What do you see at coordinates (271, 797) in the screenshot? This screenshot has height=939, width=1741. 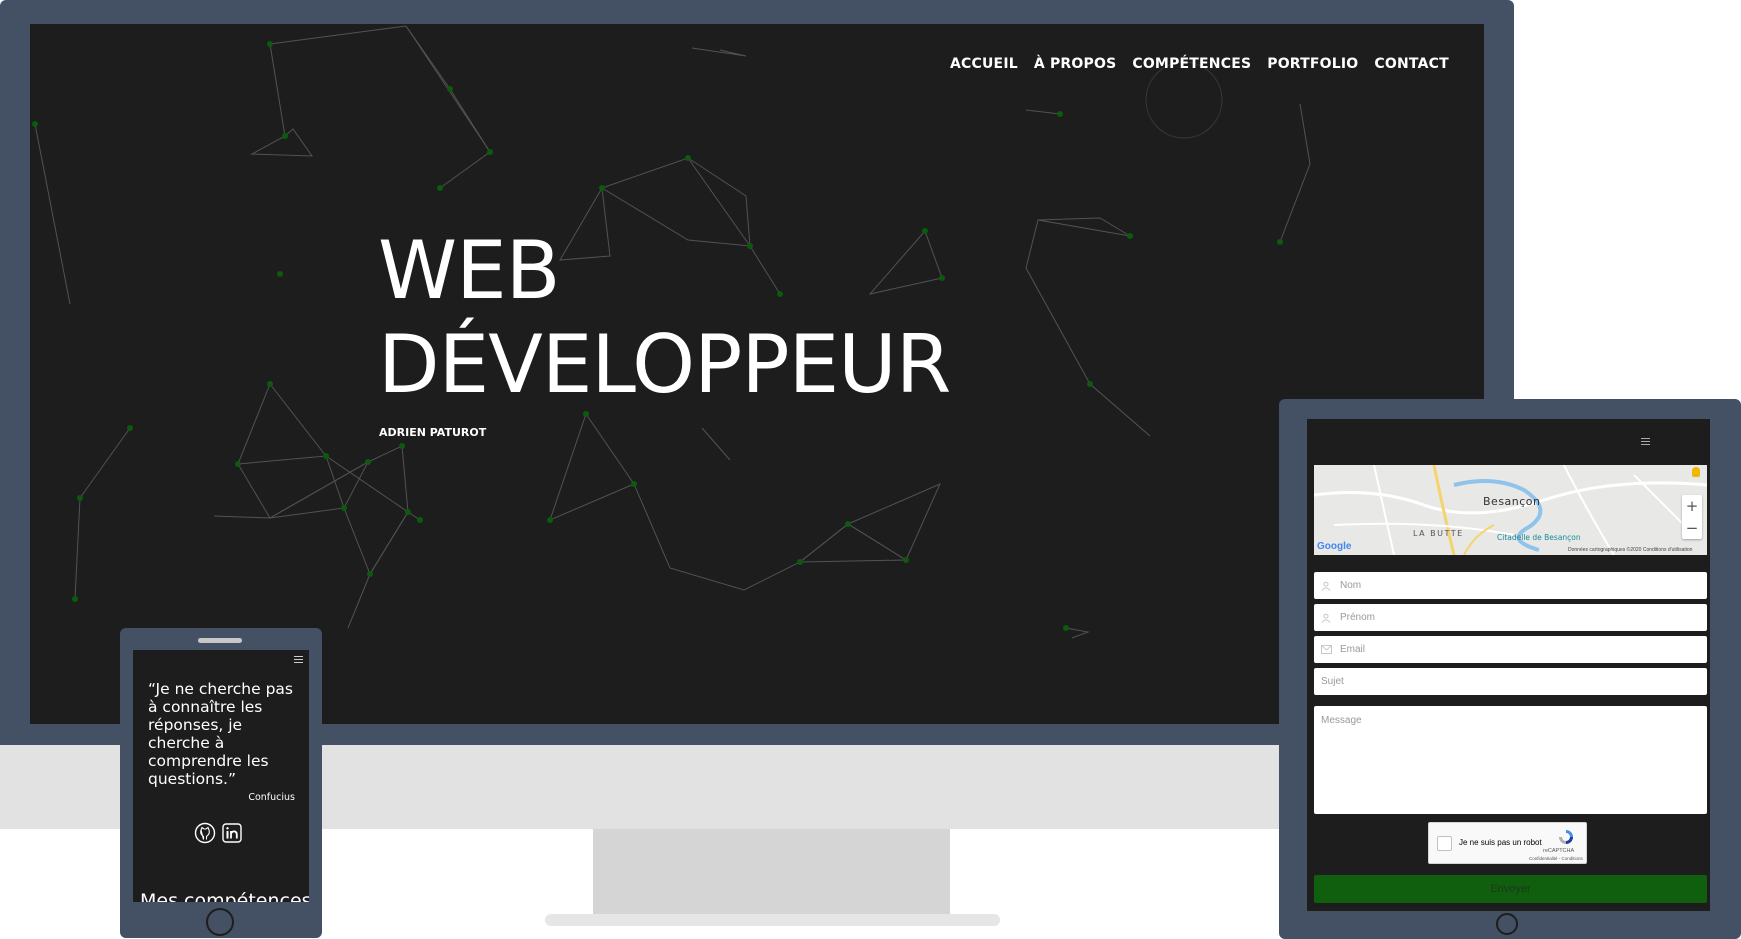 I see `quote-author: Confucius` at bounding box center [271, 797].